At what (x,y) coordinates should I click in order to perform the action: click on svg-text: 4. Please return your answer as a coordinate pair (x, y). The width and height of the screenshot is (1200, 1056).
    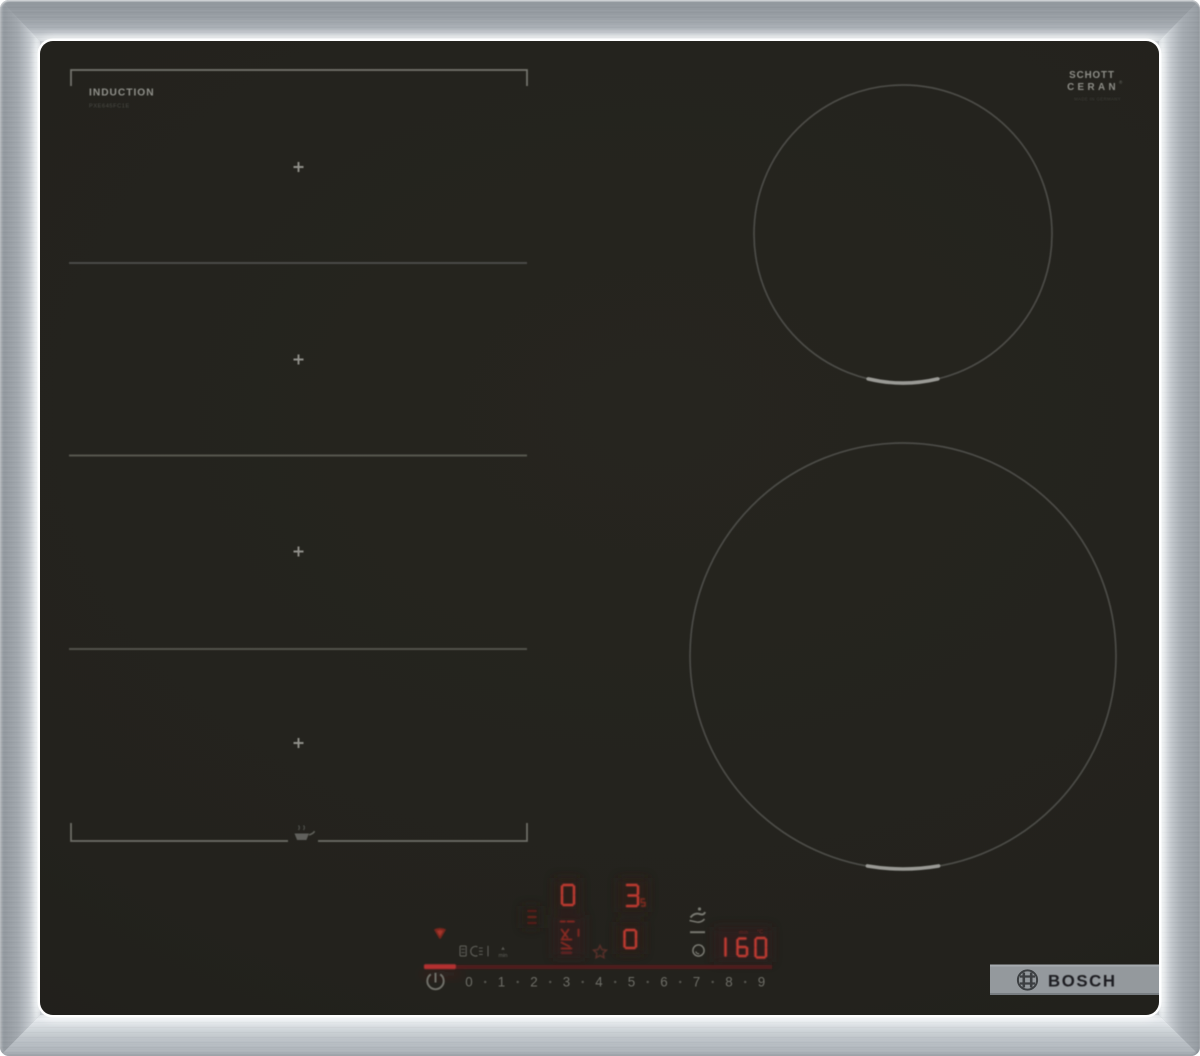
    Looking at the image, I should click on (599, 982).